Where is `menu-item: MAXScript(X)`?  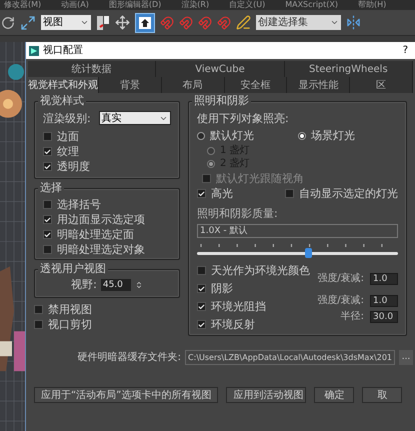
menu-item: MAXScript(X) is located at coordinates (311, 5).